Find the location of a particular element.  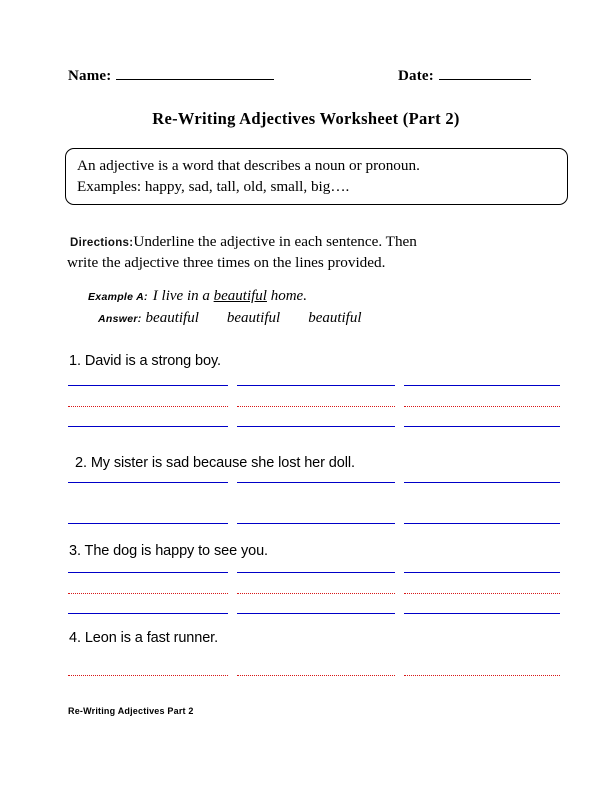

name-label: Name: is located at coordinates (90, 76).